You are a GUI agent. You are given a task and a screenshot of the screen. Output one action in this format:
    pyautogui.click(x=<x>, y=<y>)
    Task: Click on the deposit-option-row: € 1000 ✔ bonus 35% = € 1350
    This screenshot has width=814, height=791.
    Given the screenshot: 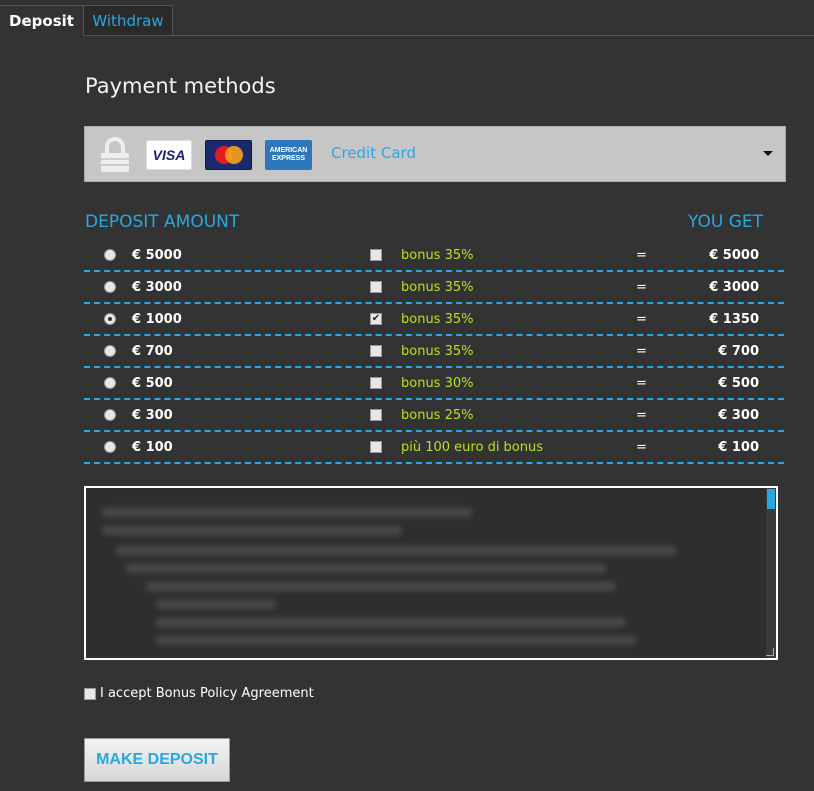 What is the action you would take?
    pyautogui.click(x=434, y=320)
    